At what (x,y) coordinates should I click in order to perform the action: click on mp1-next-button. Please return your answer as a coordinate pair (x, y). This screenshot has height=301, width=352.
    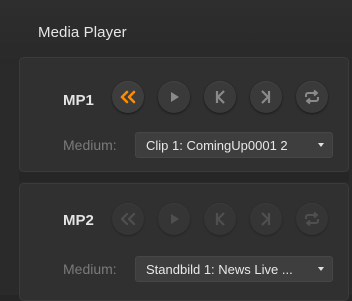
    Looking at the image, I should click on (266, 97).